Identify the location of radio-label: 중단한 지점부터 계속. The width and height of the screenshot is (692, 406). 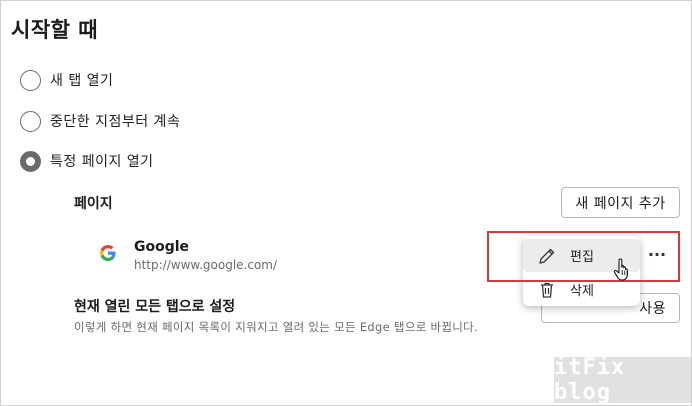
(115, 122).